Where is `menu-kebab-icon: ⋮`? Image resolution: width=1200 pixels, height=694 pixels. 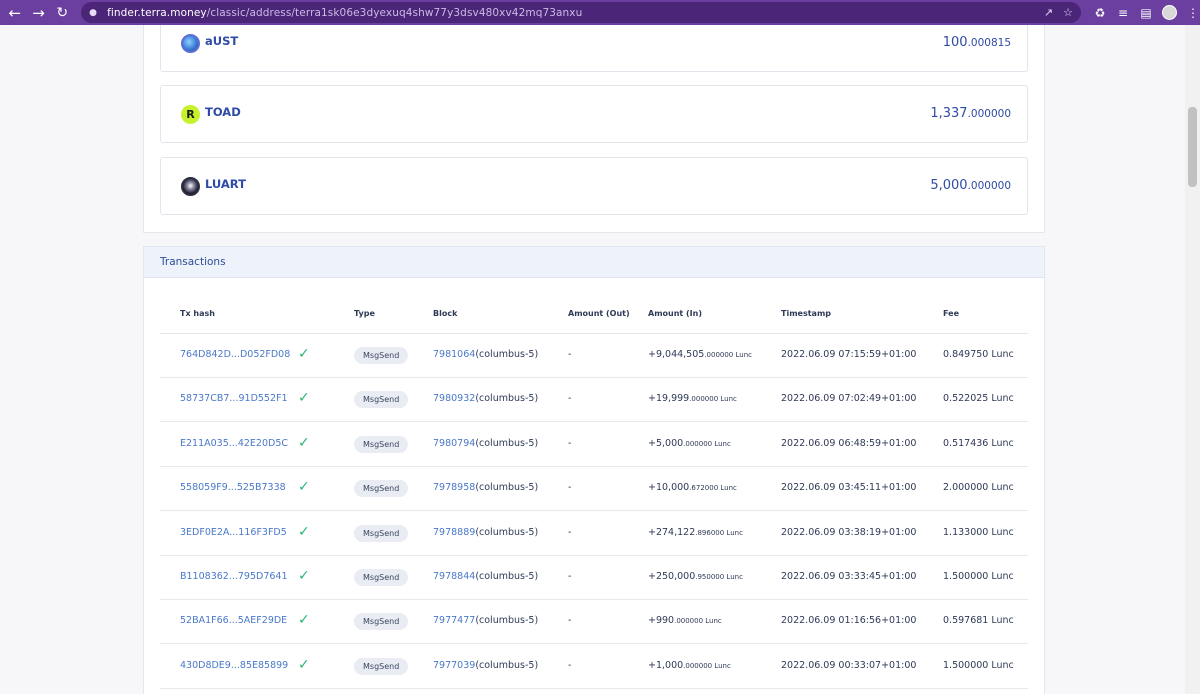
menu-kebab-icon: ⋮ is located at coordinates (1193, 13).